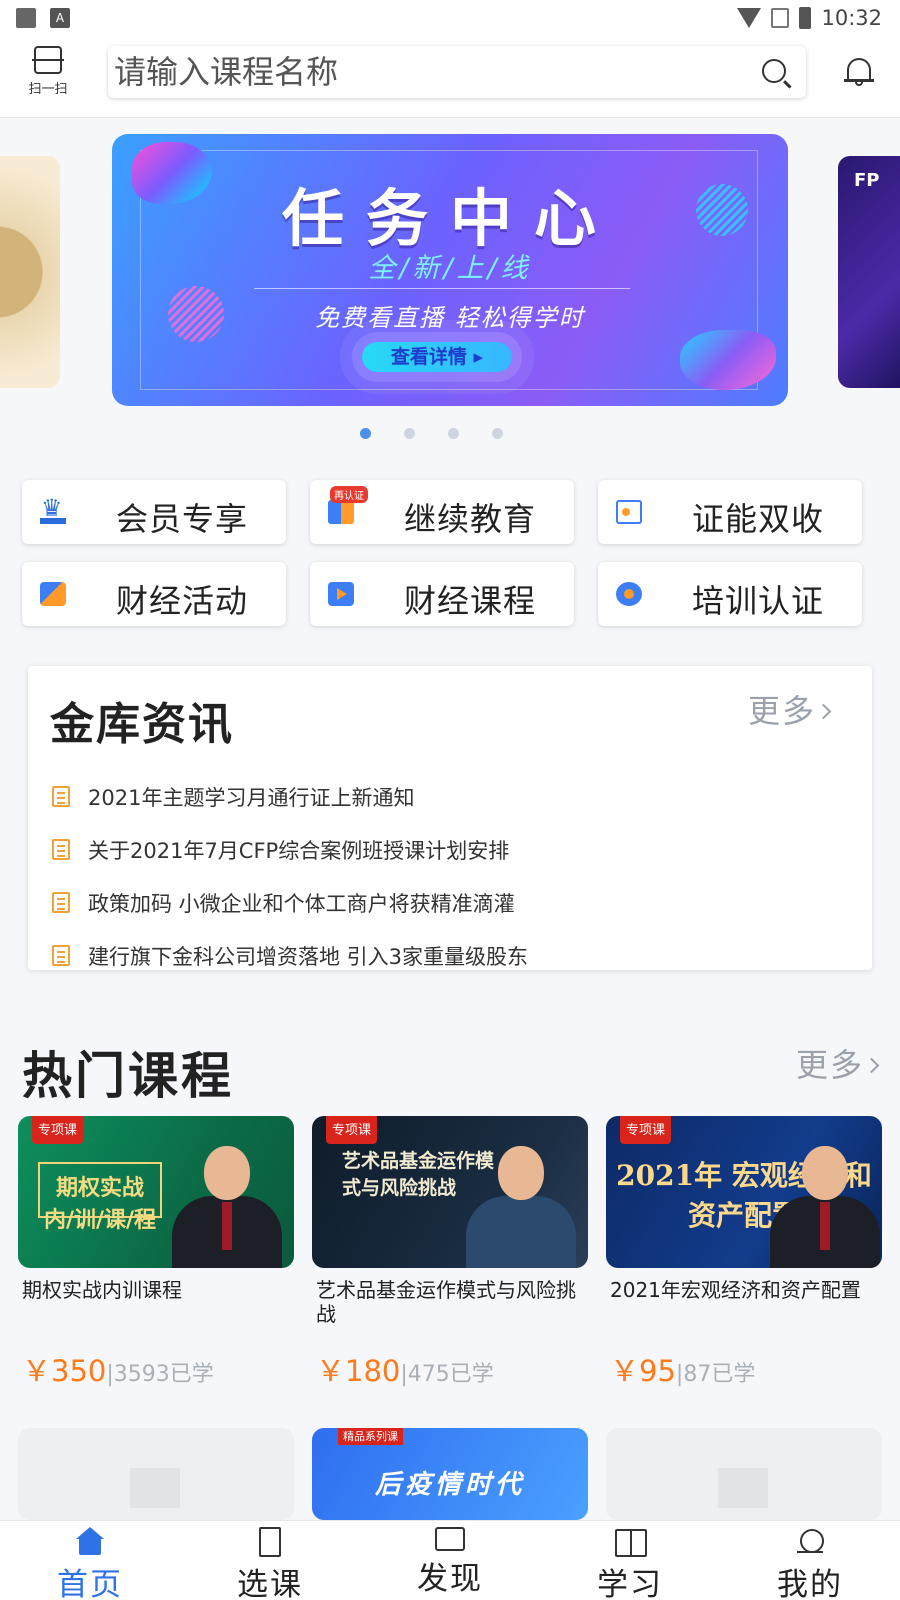  What do you see at coordinates (100, 1197) in the screenshot?
I see `course-thumb-title: 期权实战 内/训/课/程` at bounding box center [100, 1197].